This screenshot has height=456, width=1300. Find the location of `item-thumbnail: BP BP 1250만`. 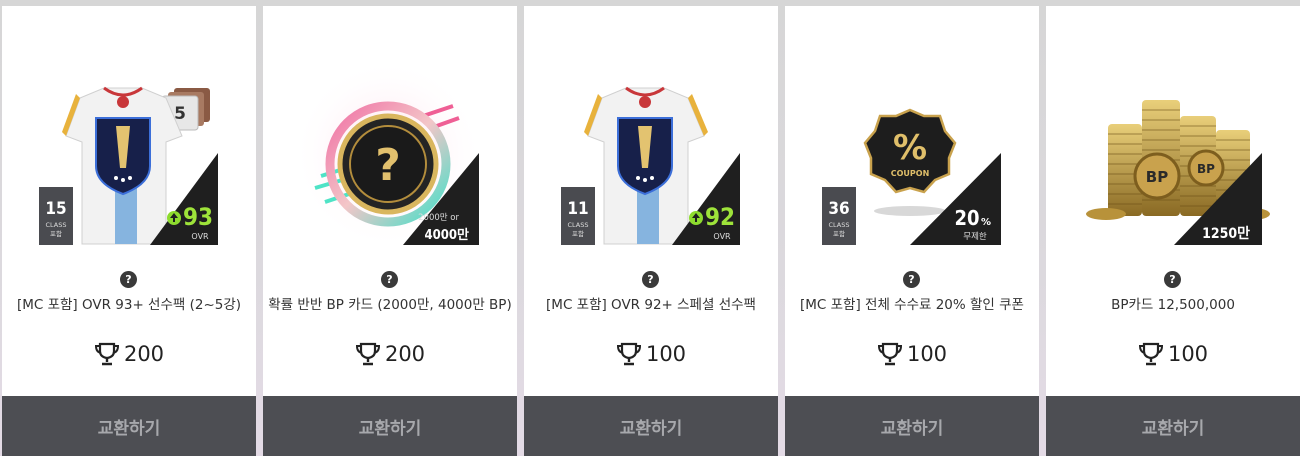

item-thumbnail: BP BP 1250만 is located at coordinates (1173, 136).